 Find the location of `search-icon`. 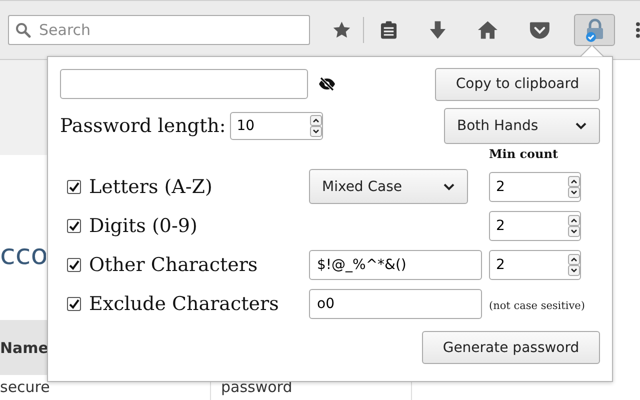

search-icon is located at coordinates (23, 30).